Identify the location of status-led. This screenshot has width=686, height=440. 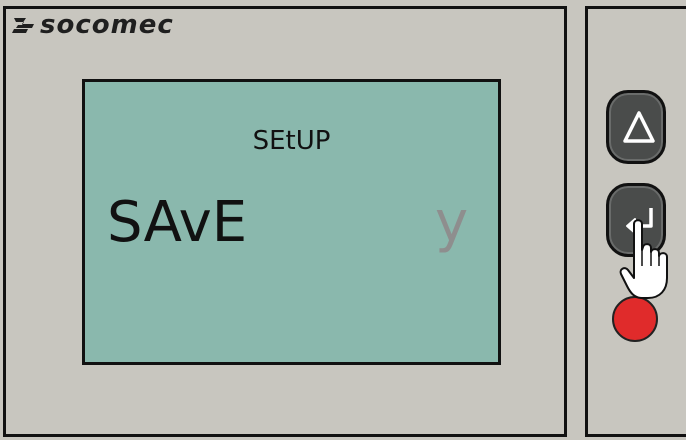
(635, 319).